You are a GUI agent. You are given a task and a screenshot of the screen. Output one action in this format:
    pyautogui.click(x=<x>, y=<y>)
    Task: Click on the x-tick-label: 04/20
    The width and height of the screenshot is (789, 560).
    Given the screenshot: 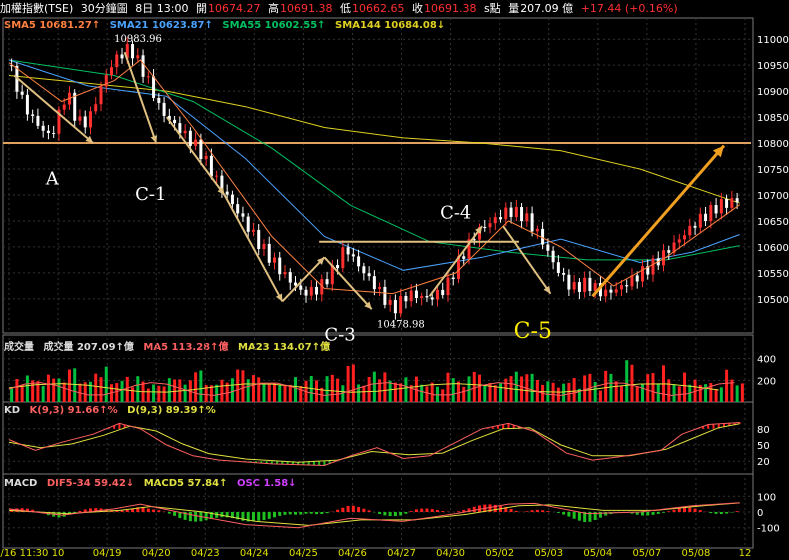 What is the action you would take?
    pyautogui.click(x=156, y=553)
    